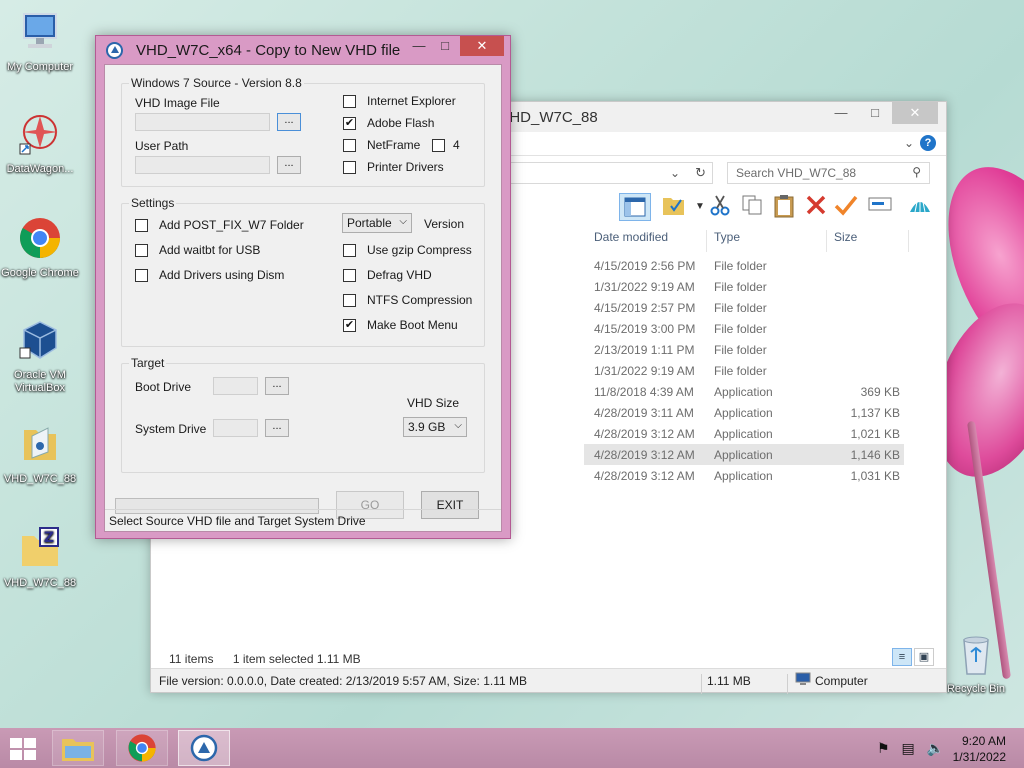 The height and width of the screenshot is (768, 1024). I want to click on table-row: 4/15/2019 2:56 PM File folder, so click(744, 265).